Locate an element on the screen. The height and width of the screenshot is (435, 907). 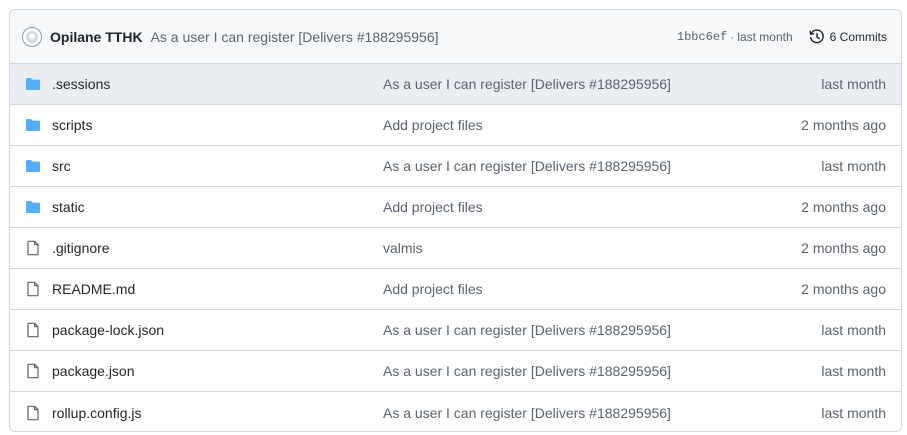
commits-history-link: 6 Commits is located at coordinates (848, 36).